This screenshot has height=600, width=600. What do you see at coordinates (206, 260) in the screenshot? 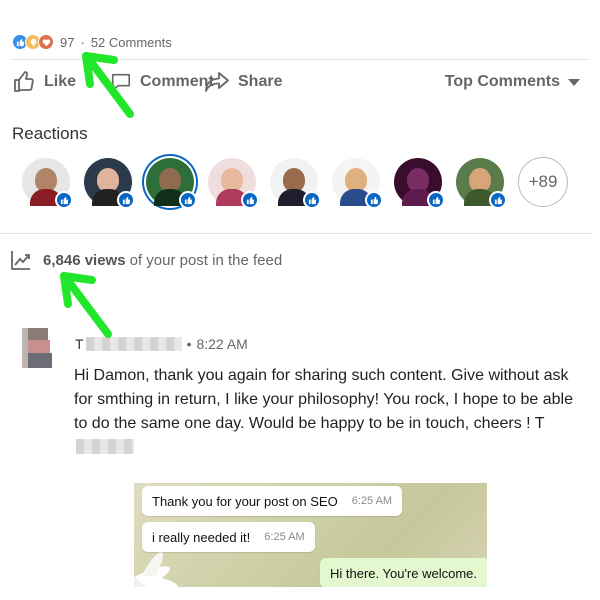
I see `views-suffix: of your post in the feed` at bounding box center [206, 260].